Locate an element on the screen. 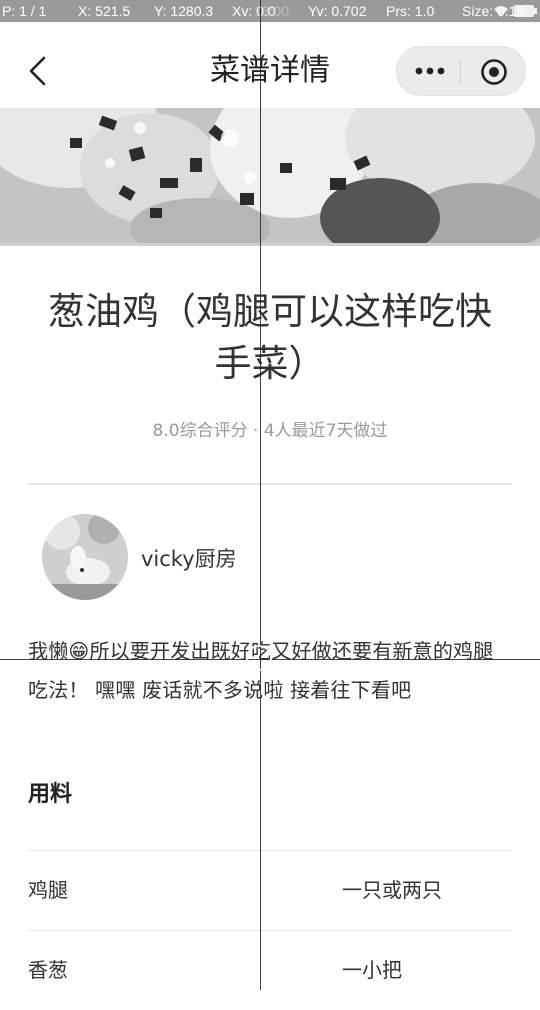 Image resolution: width=540 pixels, height=1010 pixels. battery-icon is located at coordinates (525, 11).